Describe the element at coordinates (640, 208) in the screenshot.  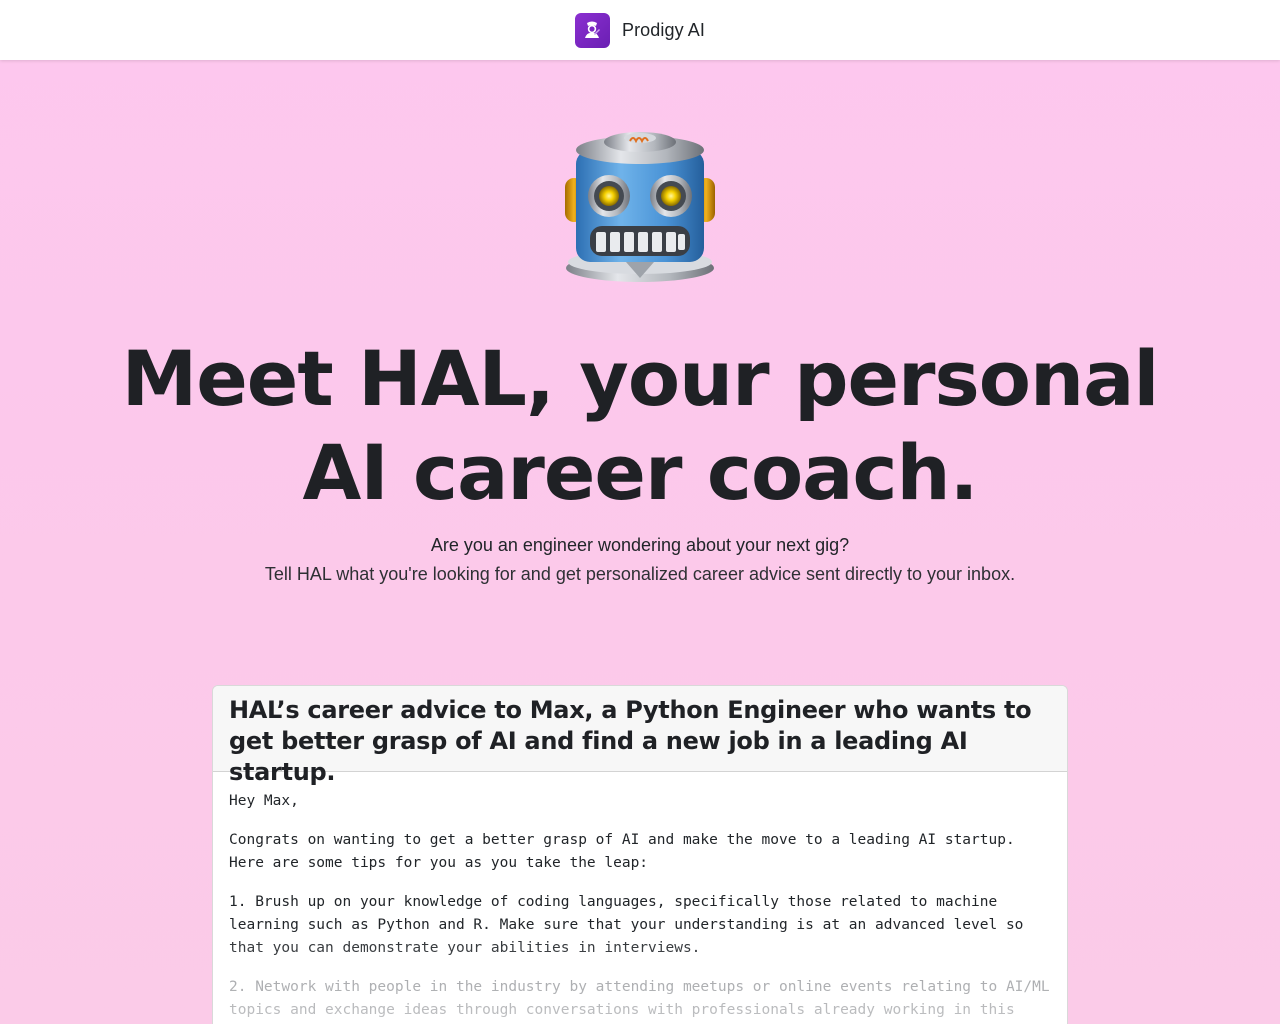
I see `robot-emoji-icon` at that location.